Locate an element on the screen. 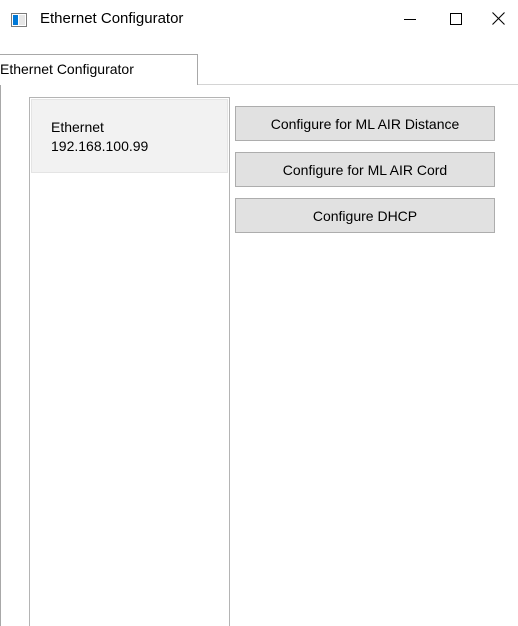 This screenshot has width=518, height=626. minimize-button is located at coordinates (410, 21).